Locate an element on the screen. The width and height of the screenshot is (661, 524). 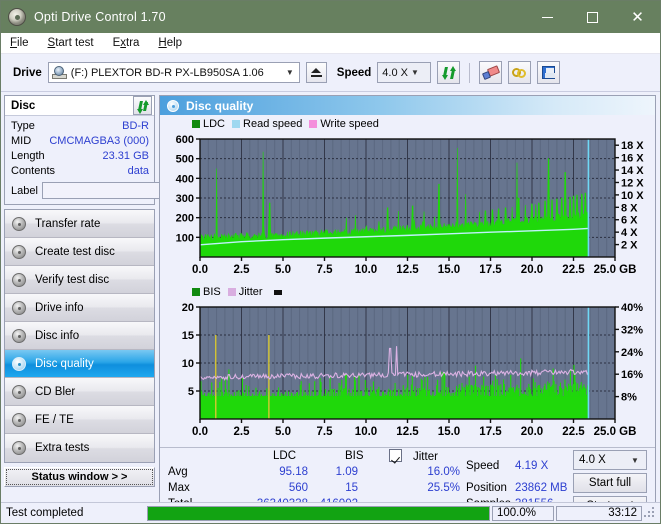
test-speed-select: 4.0 X ▼ is located at coordinates (610, 460).